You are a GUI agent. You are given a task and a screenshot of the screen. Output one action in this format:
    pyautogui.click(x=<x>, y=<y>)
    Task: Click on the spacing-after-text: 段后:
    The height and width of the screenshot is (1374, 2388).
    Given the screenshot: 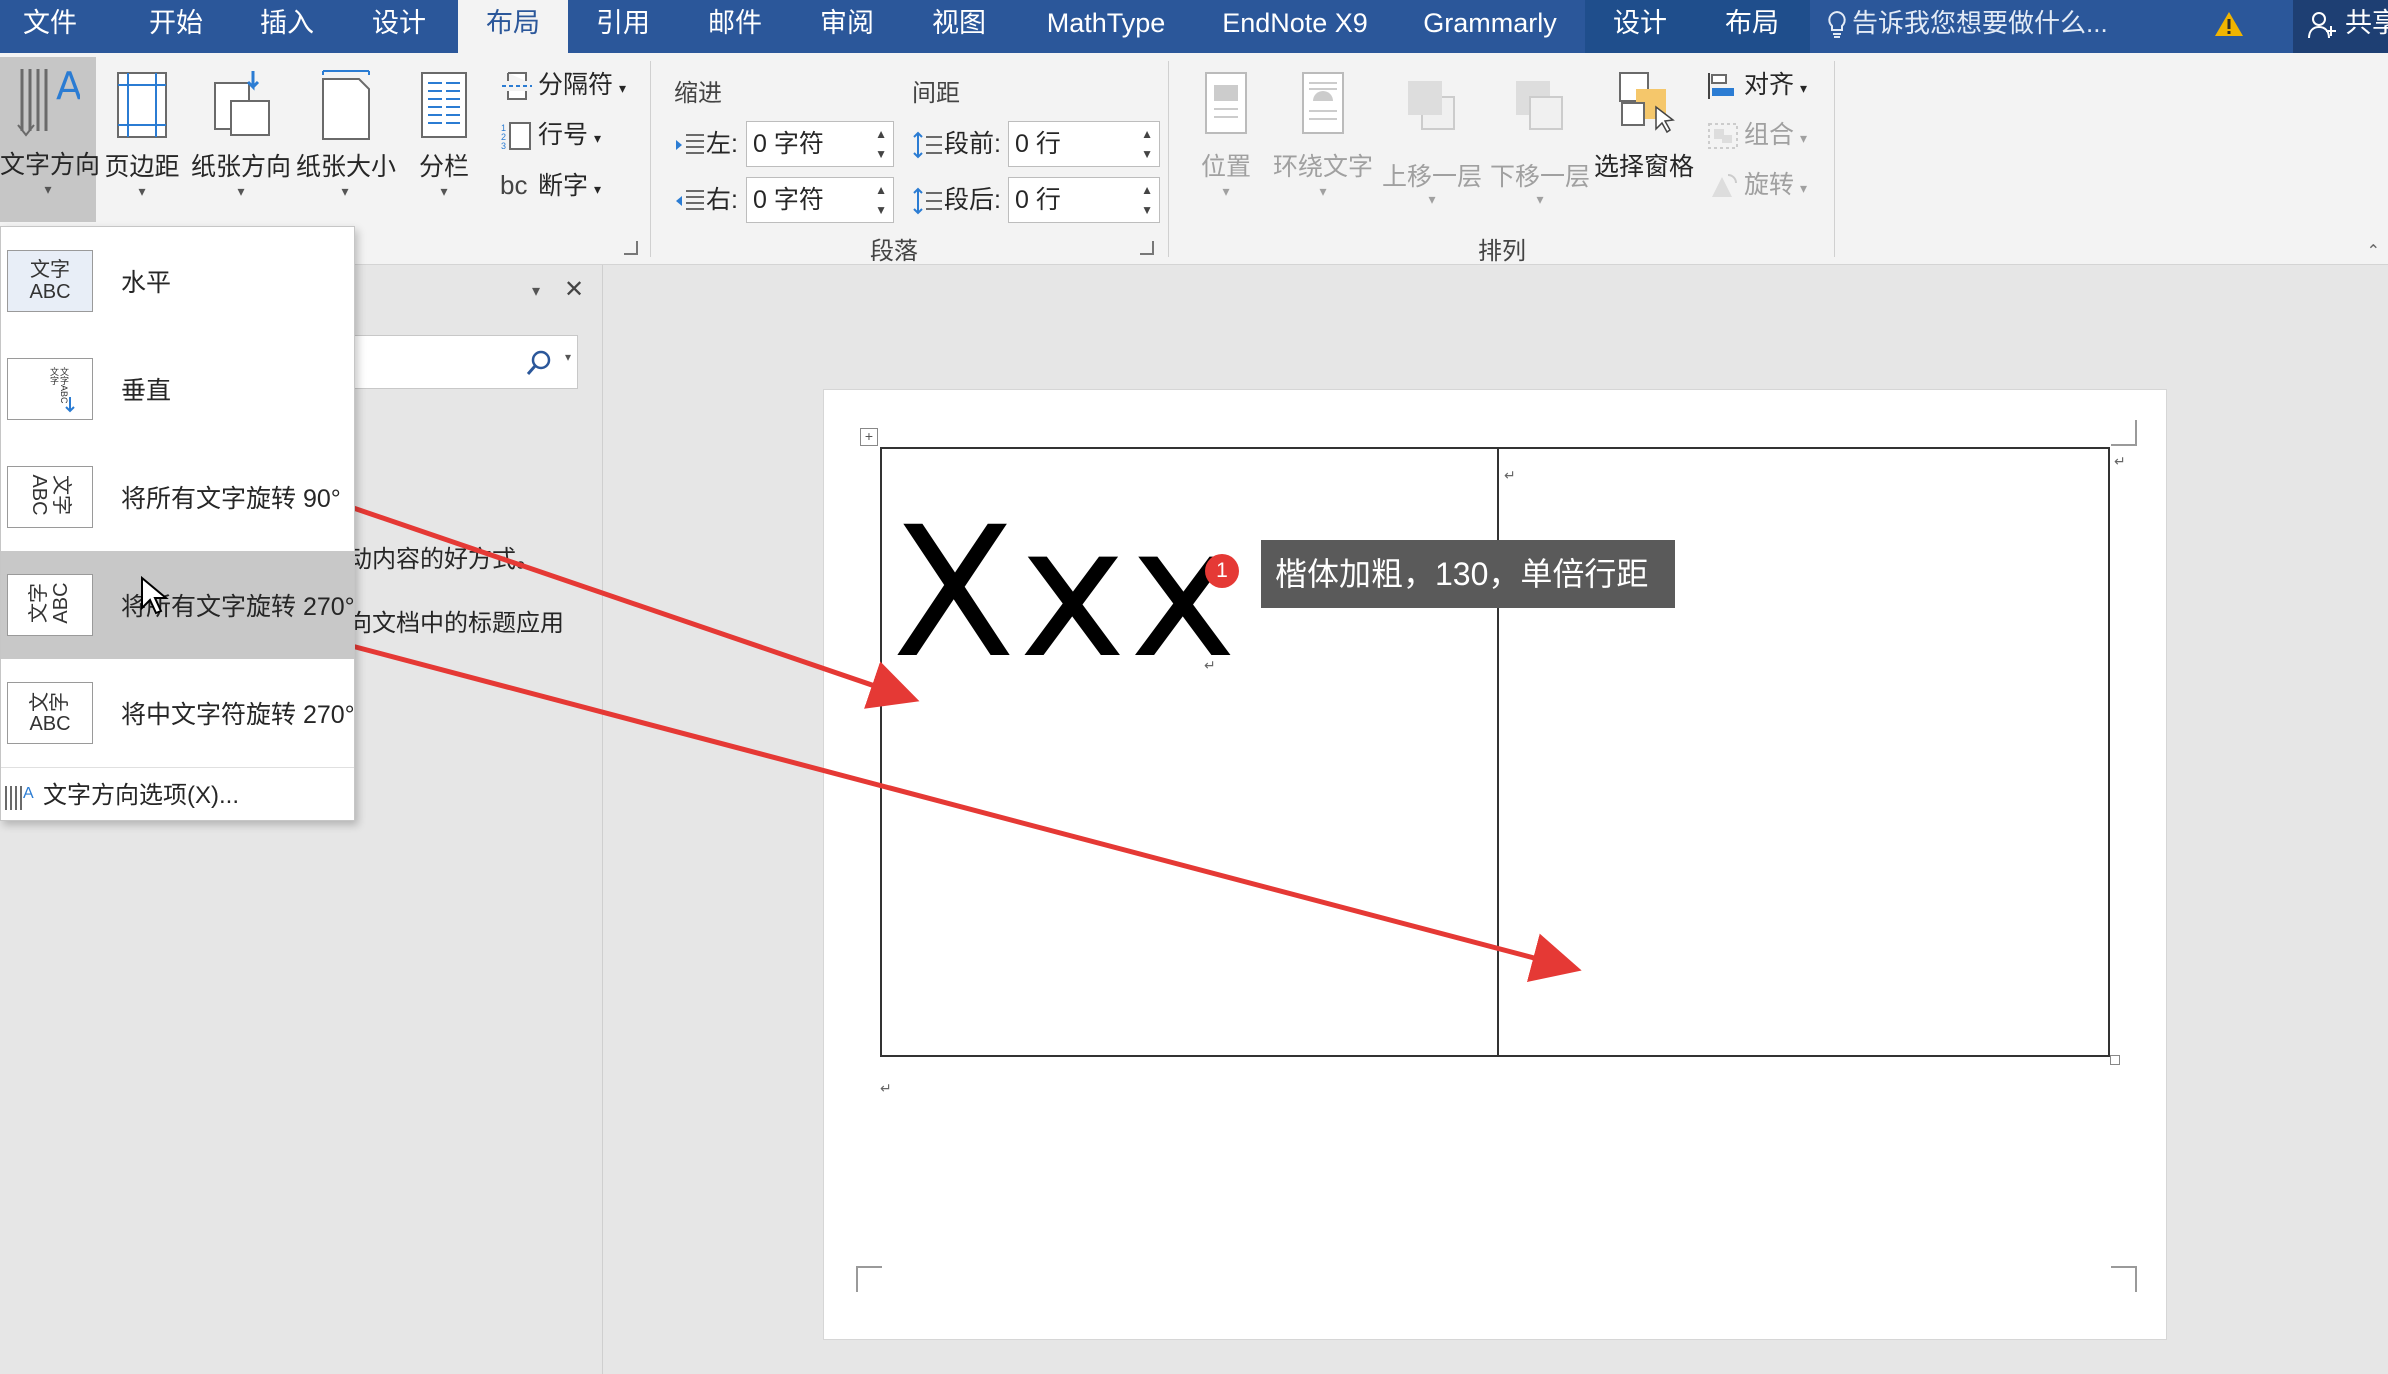 What is the action you would take?
    pyautogui.click(x=972, y=200)
    